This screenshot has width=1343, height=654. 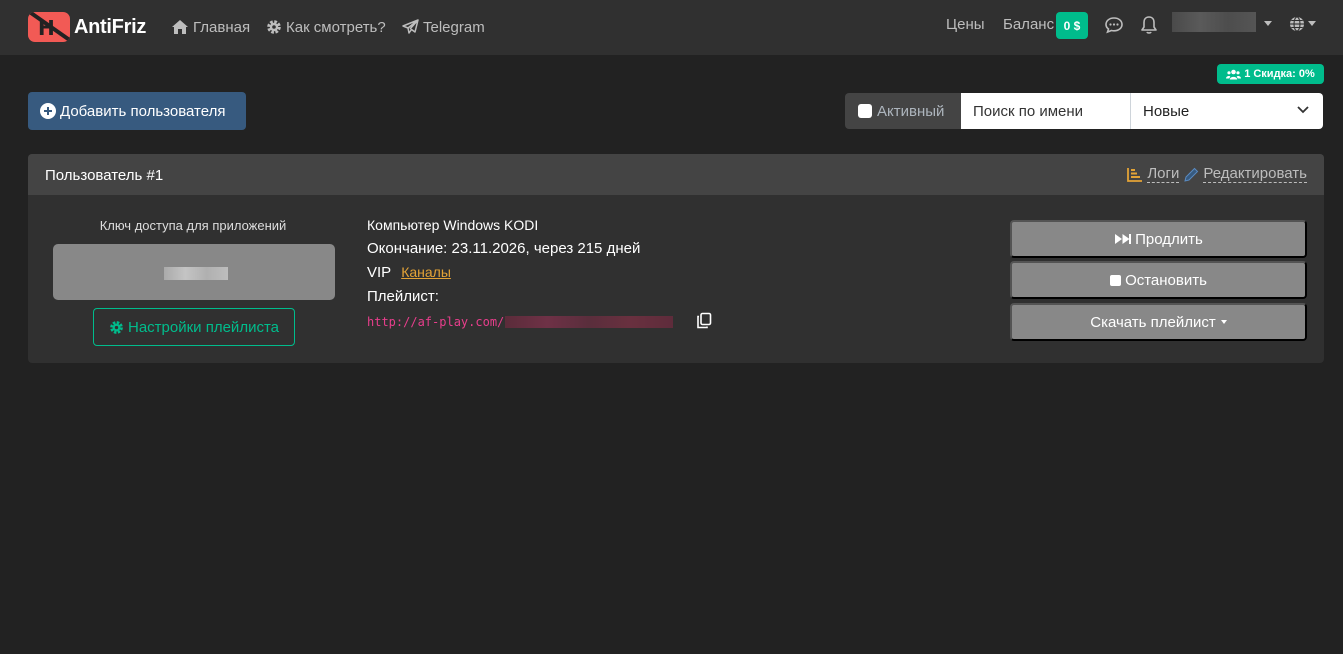 I want to click on edit-link: Редактировать, so click(x=1255, y=174).